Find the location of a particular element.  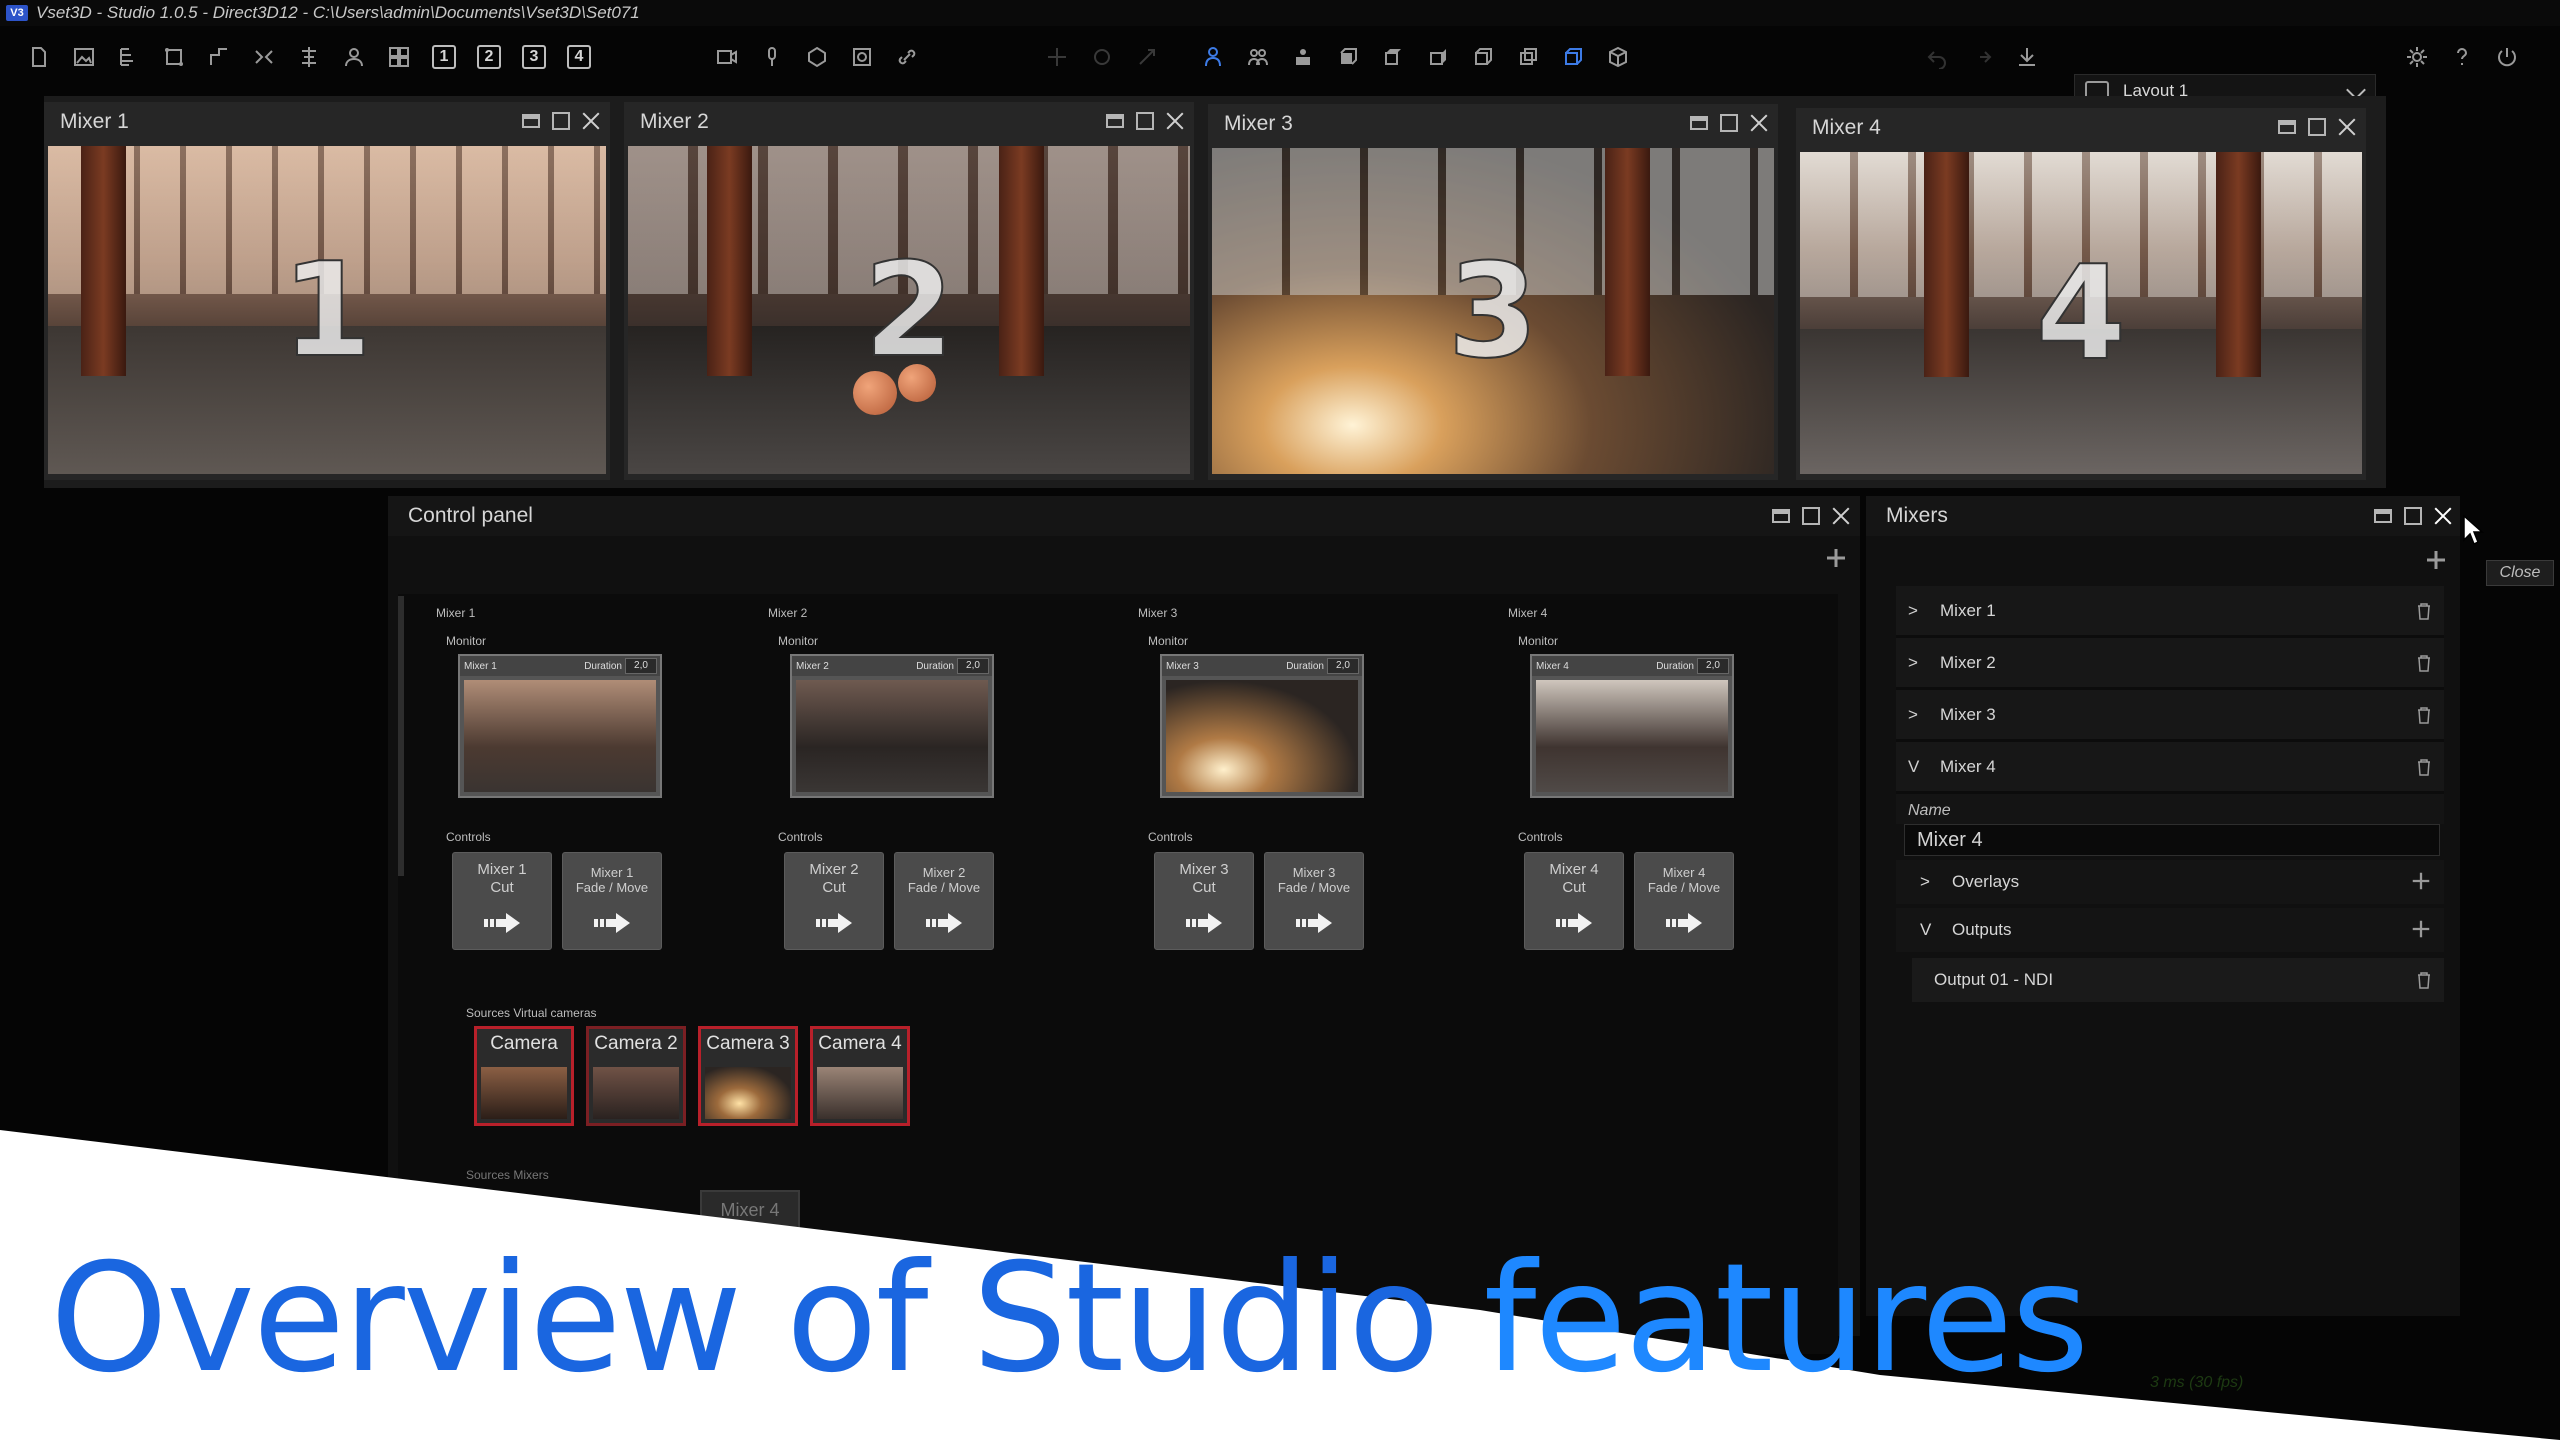

transform-icon is located at coordinates (174, 57).